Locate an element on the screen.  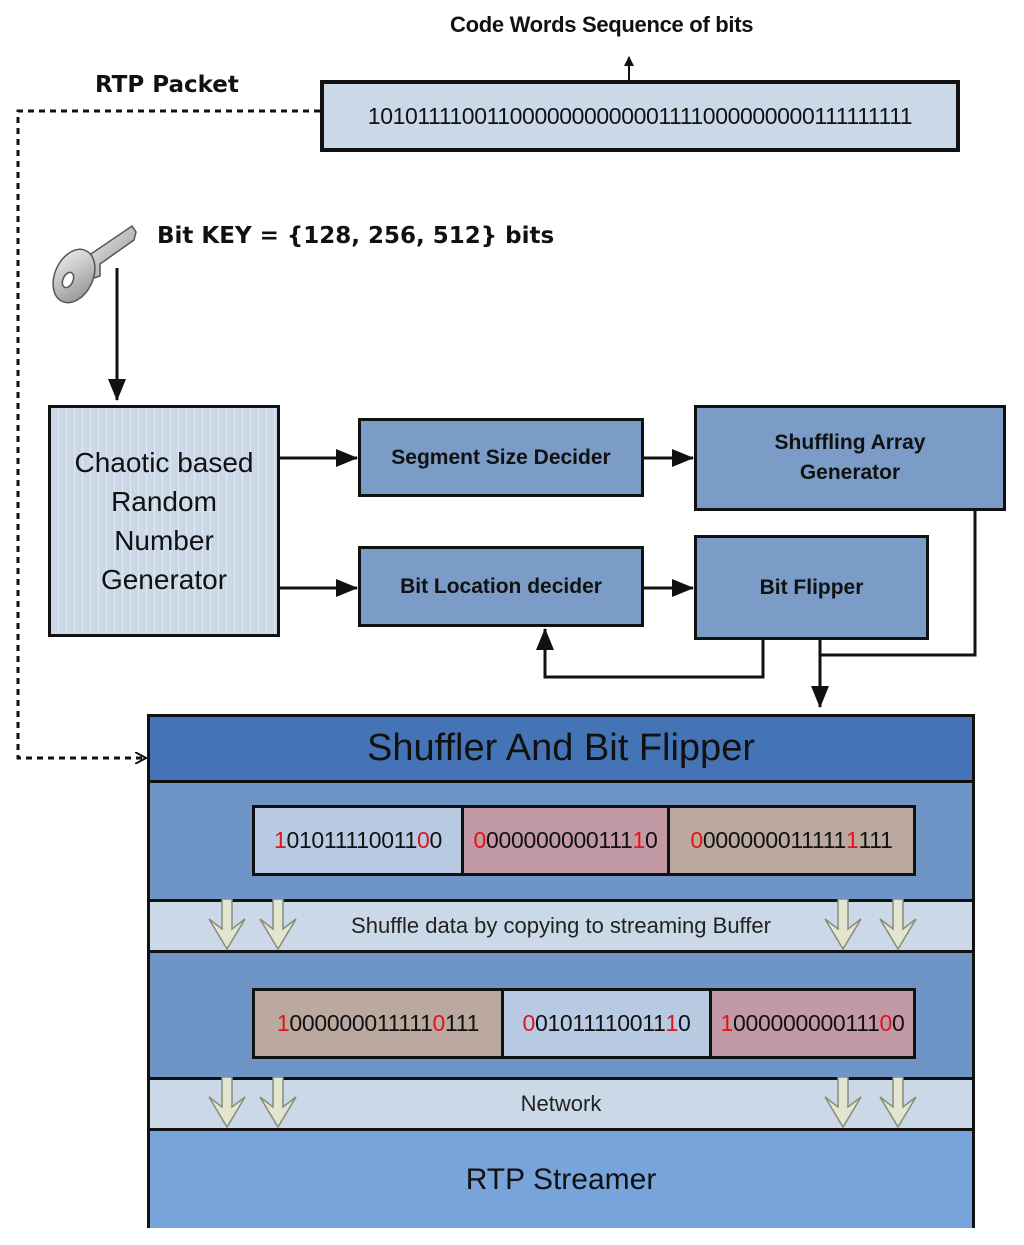
key-icon is located at coordinates (94, 264).